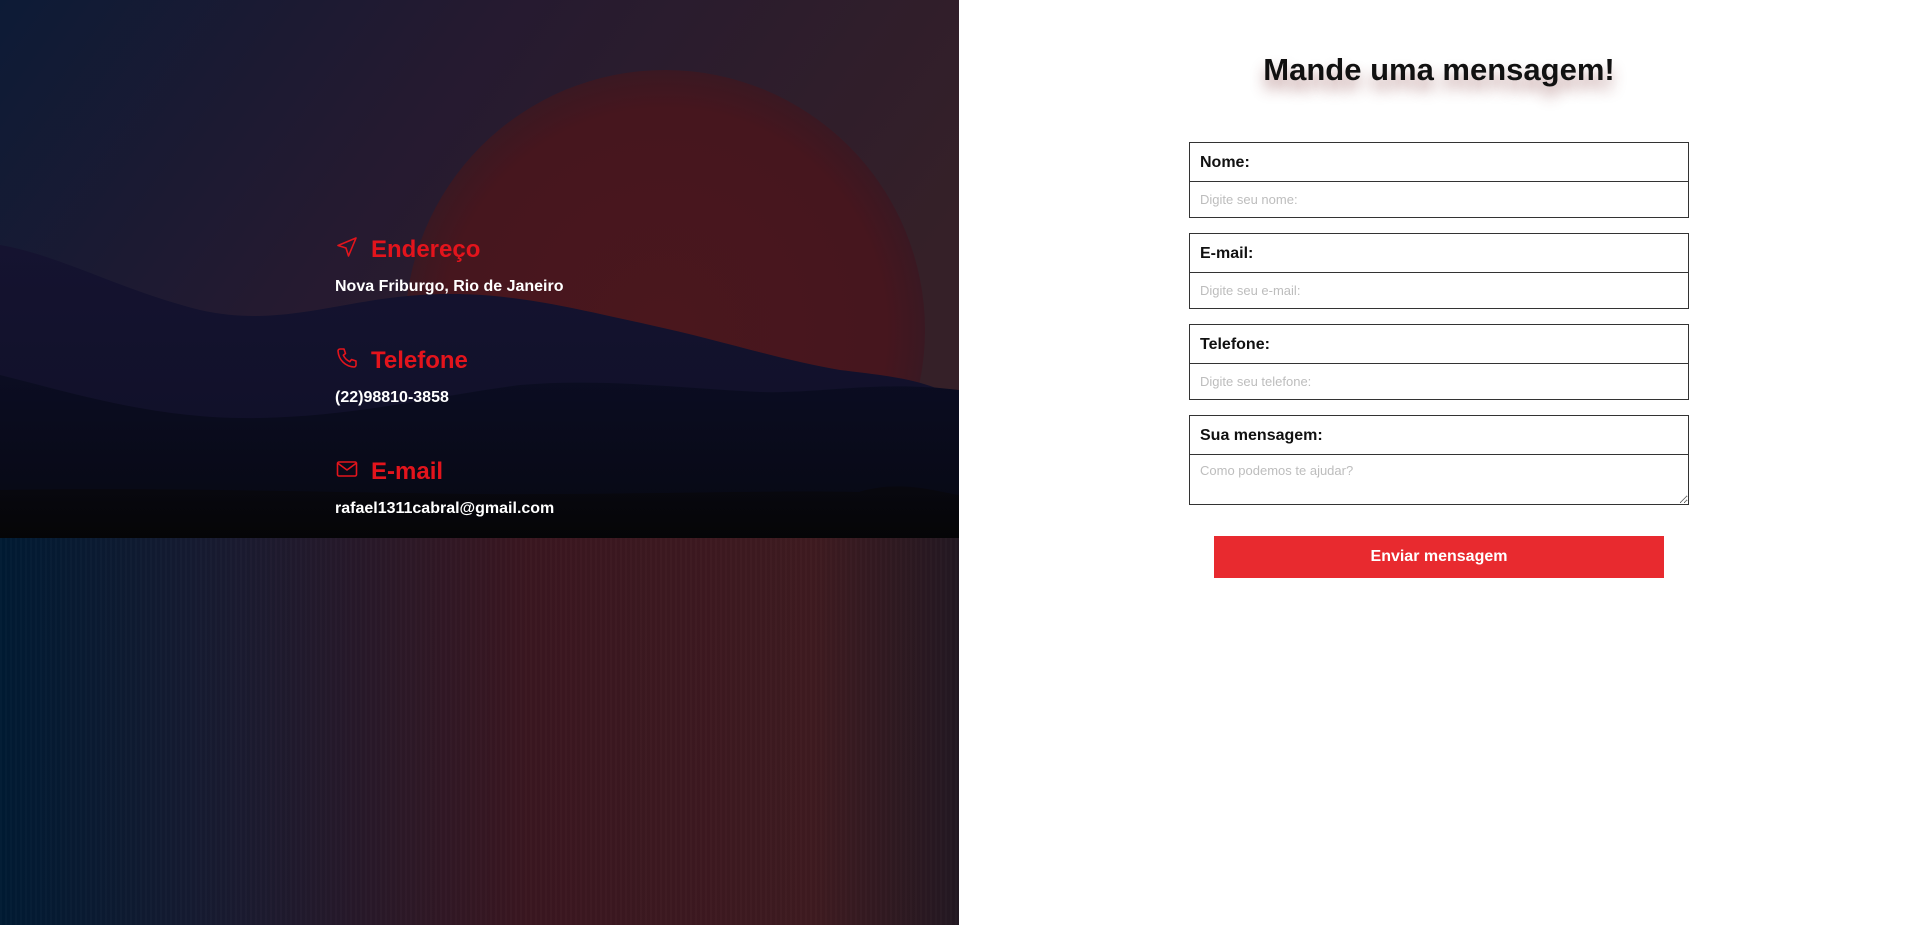 The width and height of the screenshot is (1909, 925). I want to click on name-input, so click(1439, 199).